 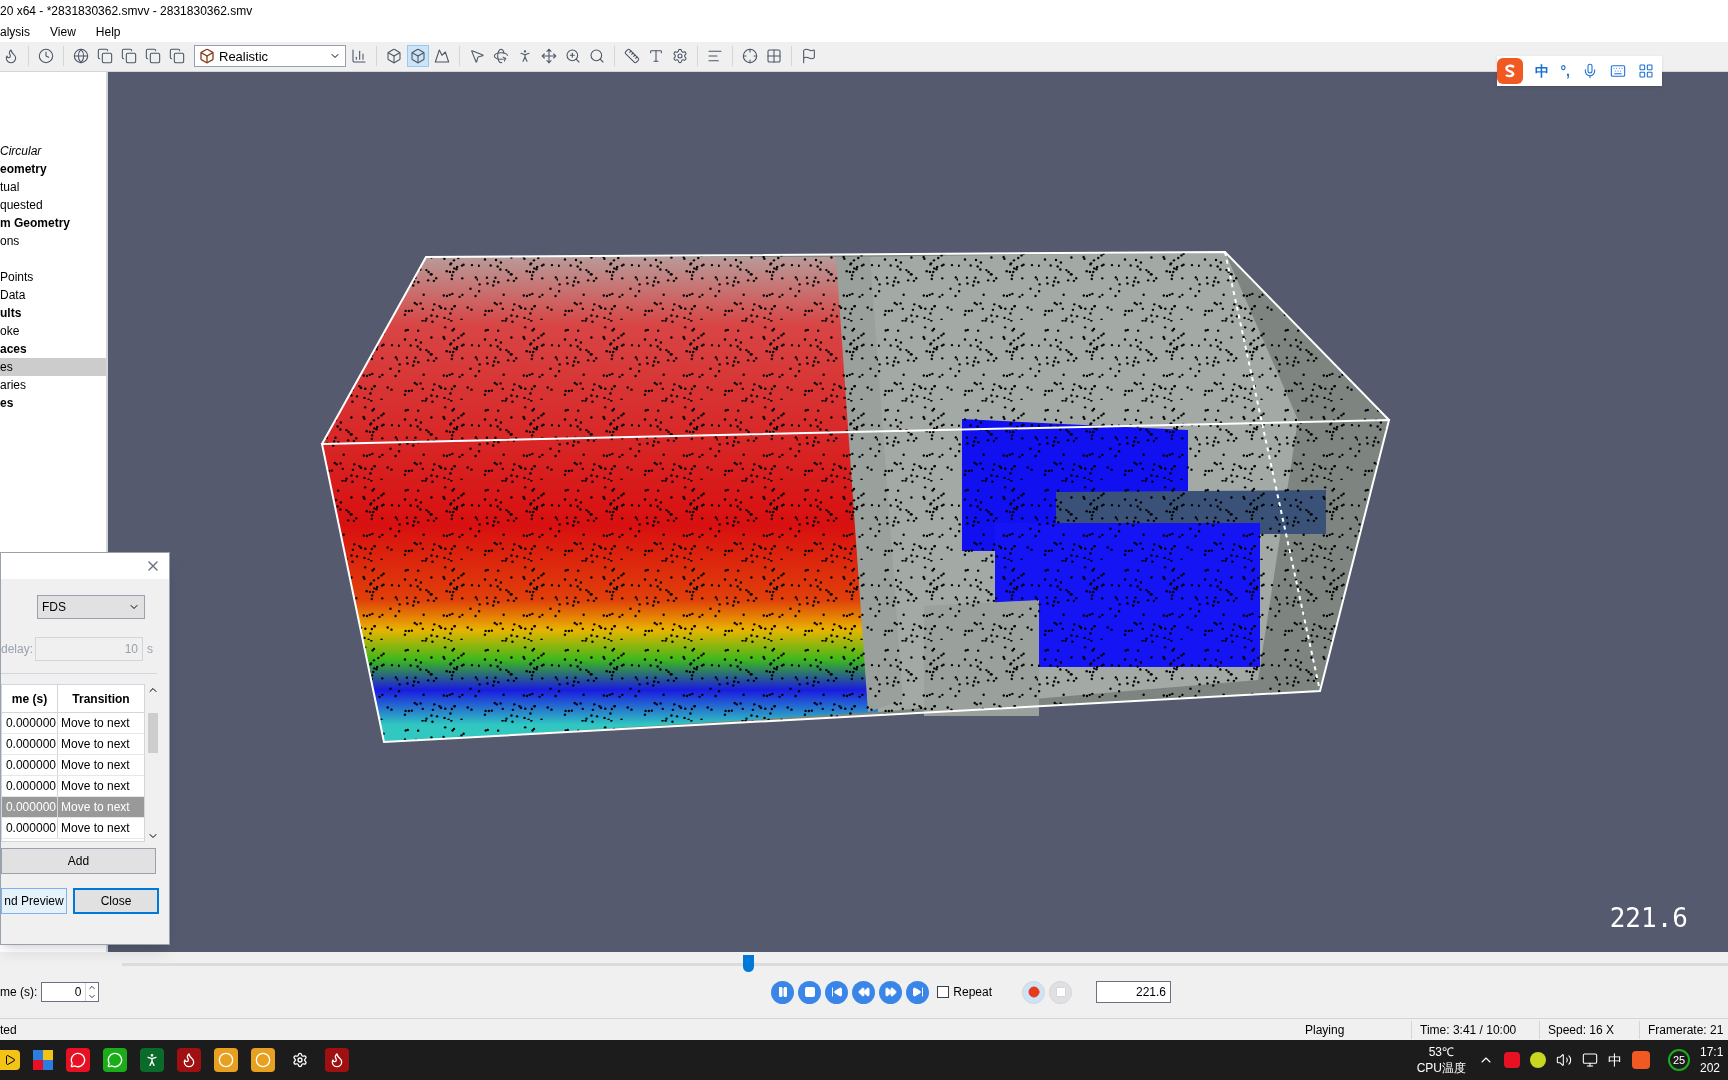 I want to click on clock-date: 202, so click(x=1711, y=1068).